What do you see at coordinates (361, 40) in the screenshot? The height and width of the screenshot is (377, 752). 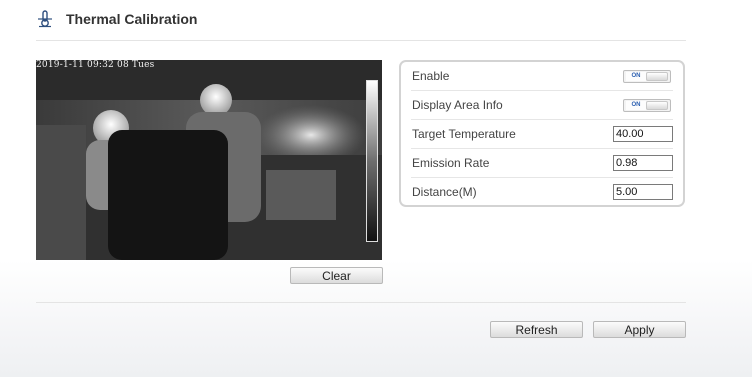 I see `header-divider` at bounding box center [361, 40].